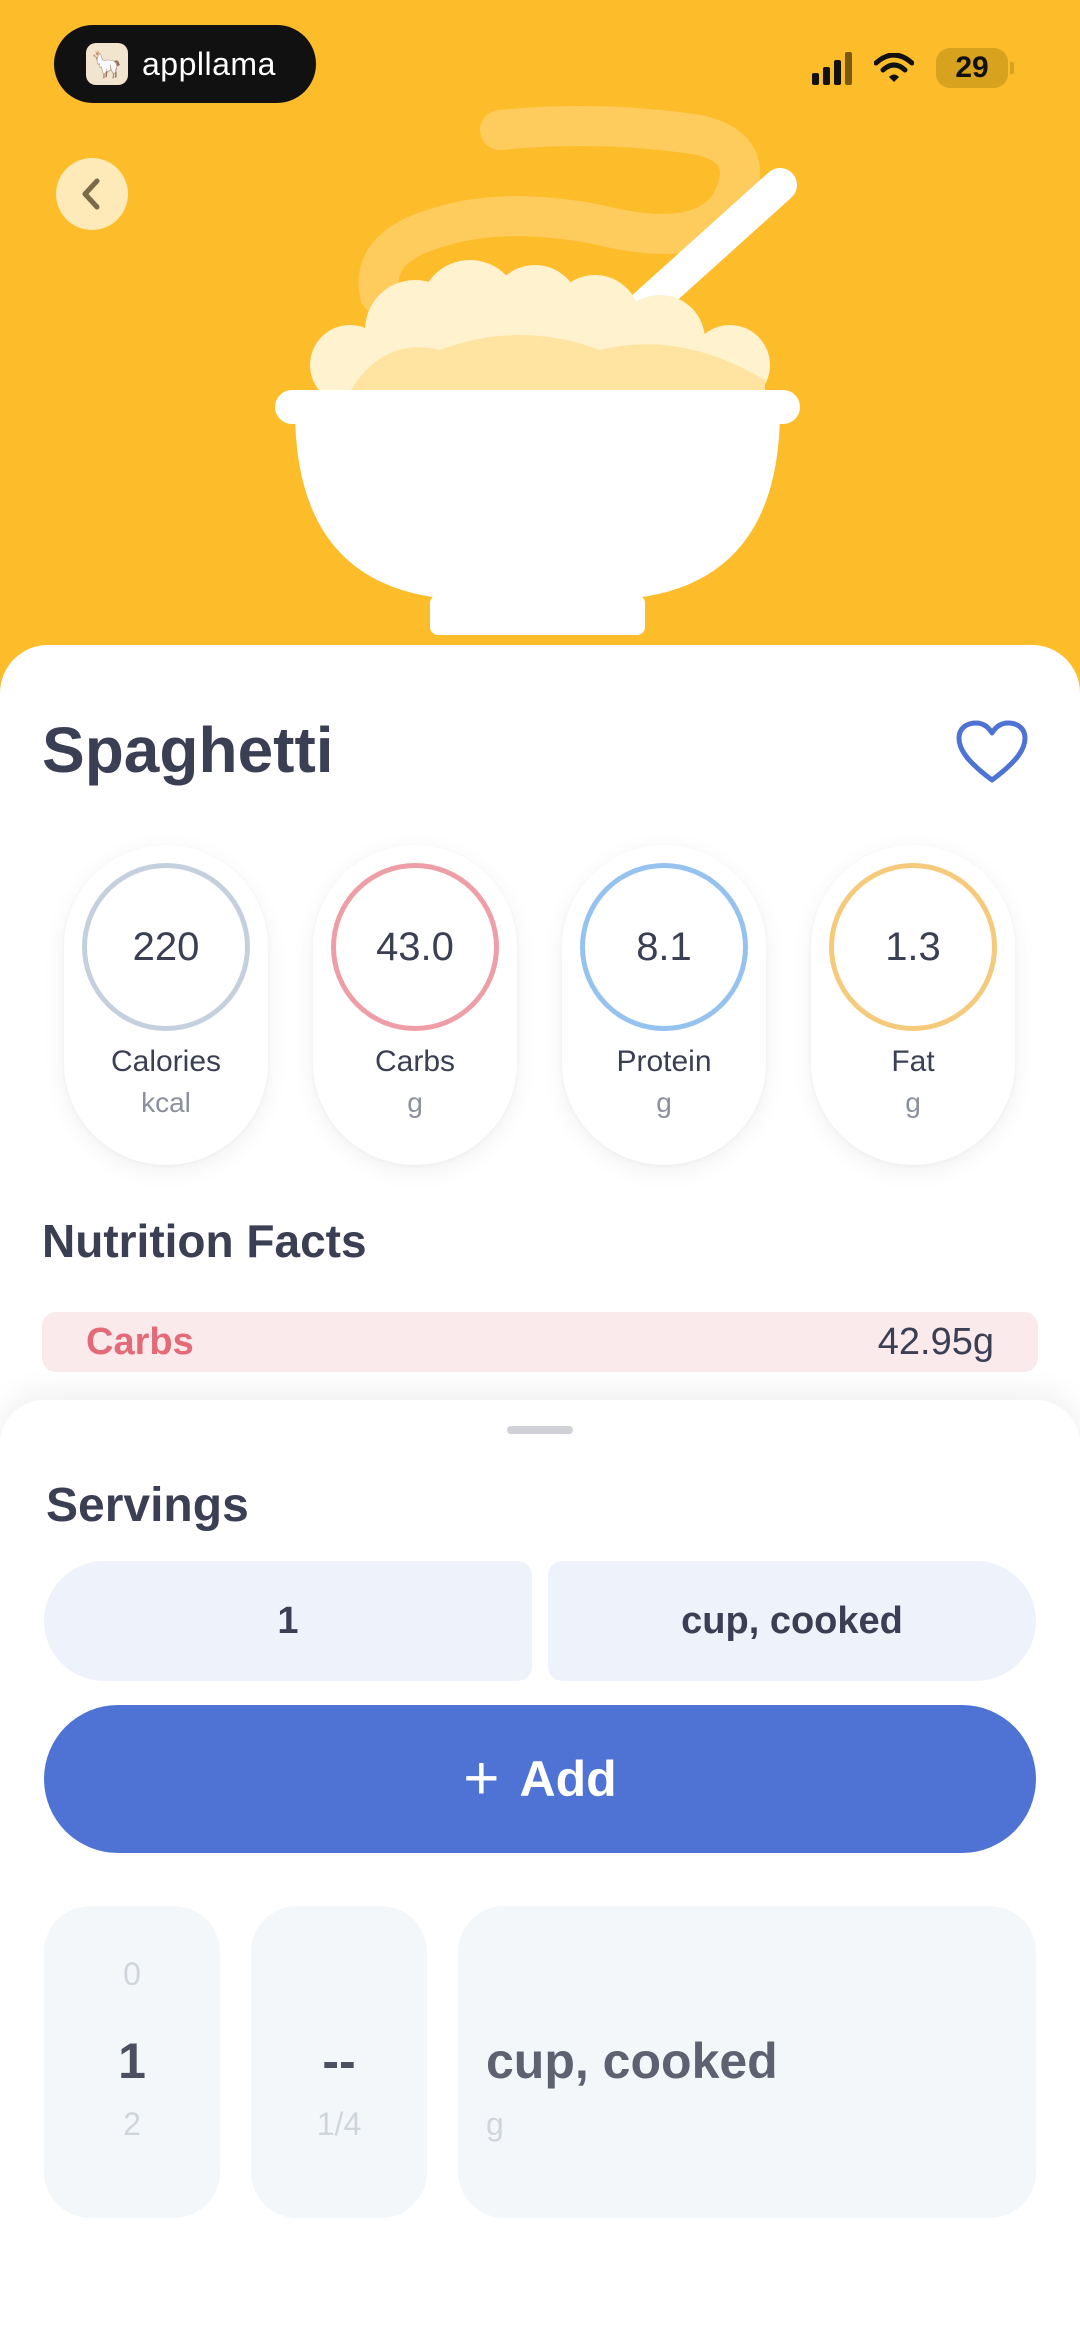 This screenshot has height=2337, width=1080. I want to click on nutrition-row-carbs: Carbs 42.95g, so click(540, 1342).